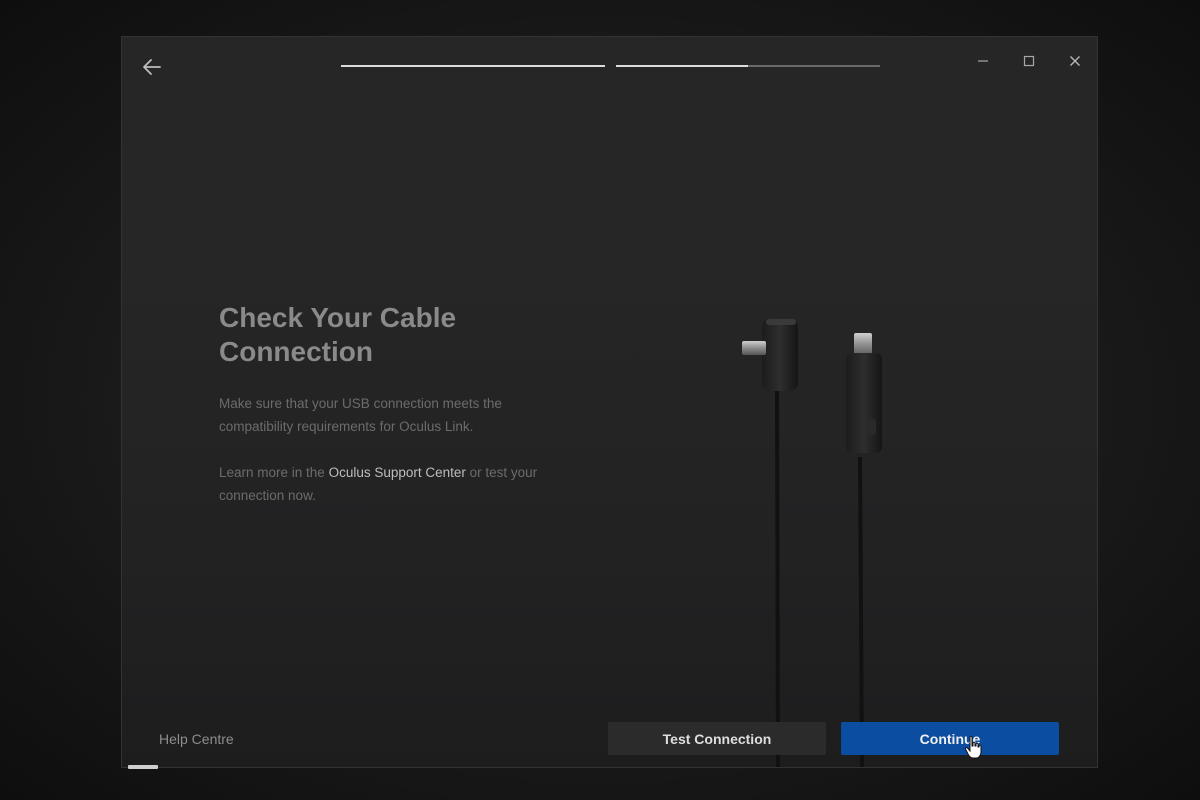  I want to click on minimize-icon, so click(983, 61).